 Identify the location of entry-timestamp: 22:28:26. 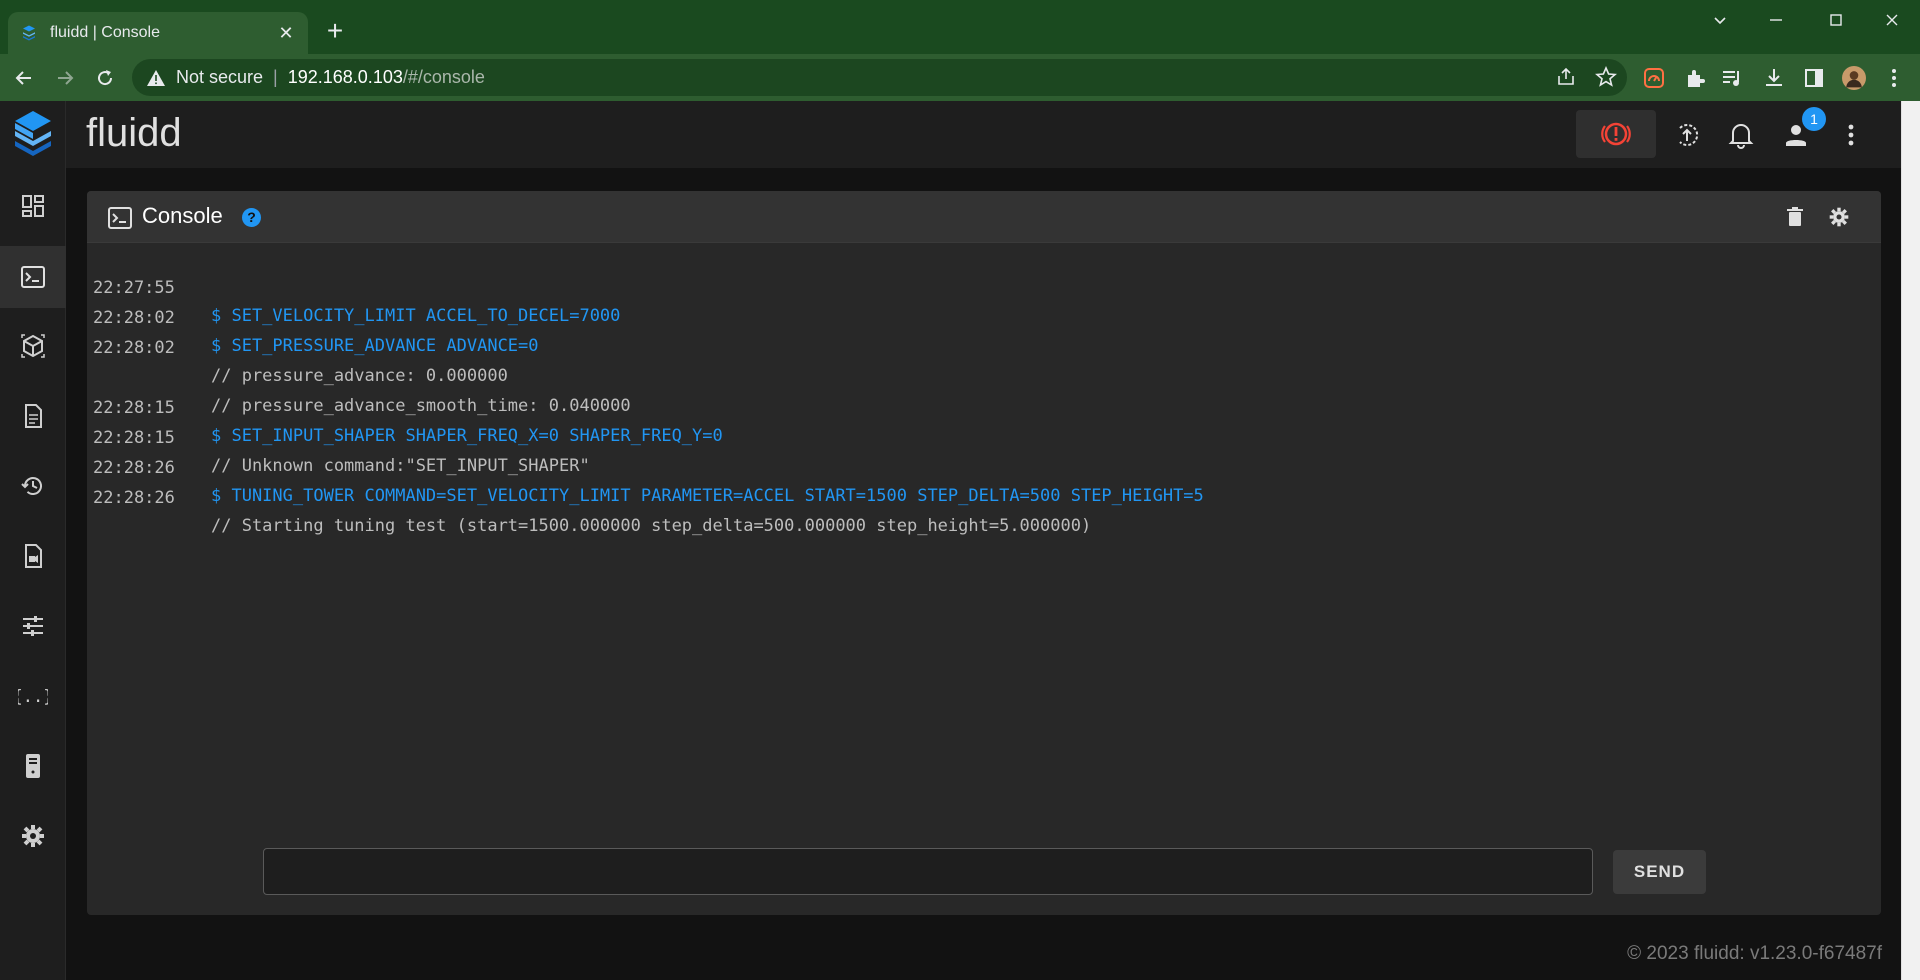
(134, 498).